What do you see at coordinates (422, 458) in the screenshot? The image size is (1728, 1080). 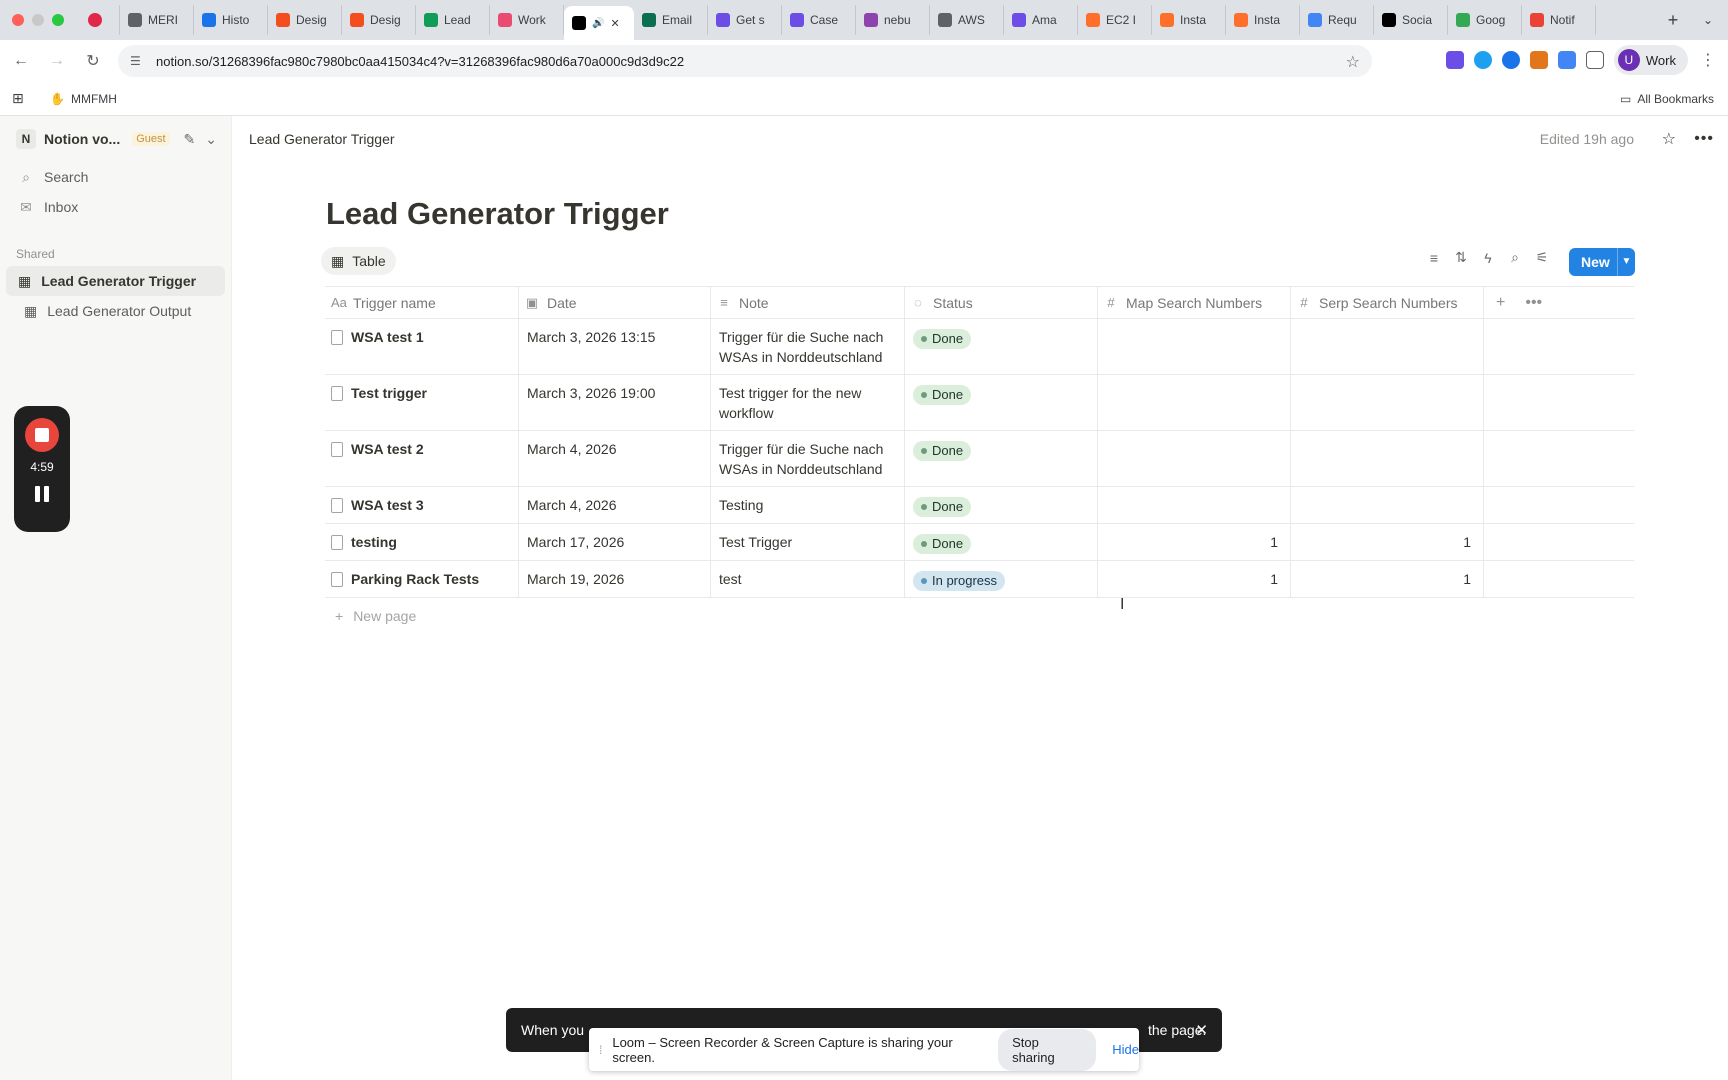 I see `cell-trigger-name: WSA test 2` at bounding box center [422, 458].